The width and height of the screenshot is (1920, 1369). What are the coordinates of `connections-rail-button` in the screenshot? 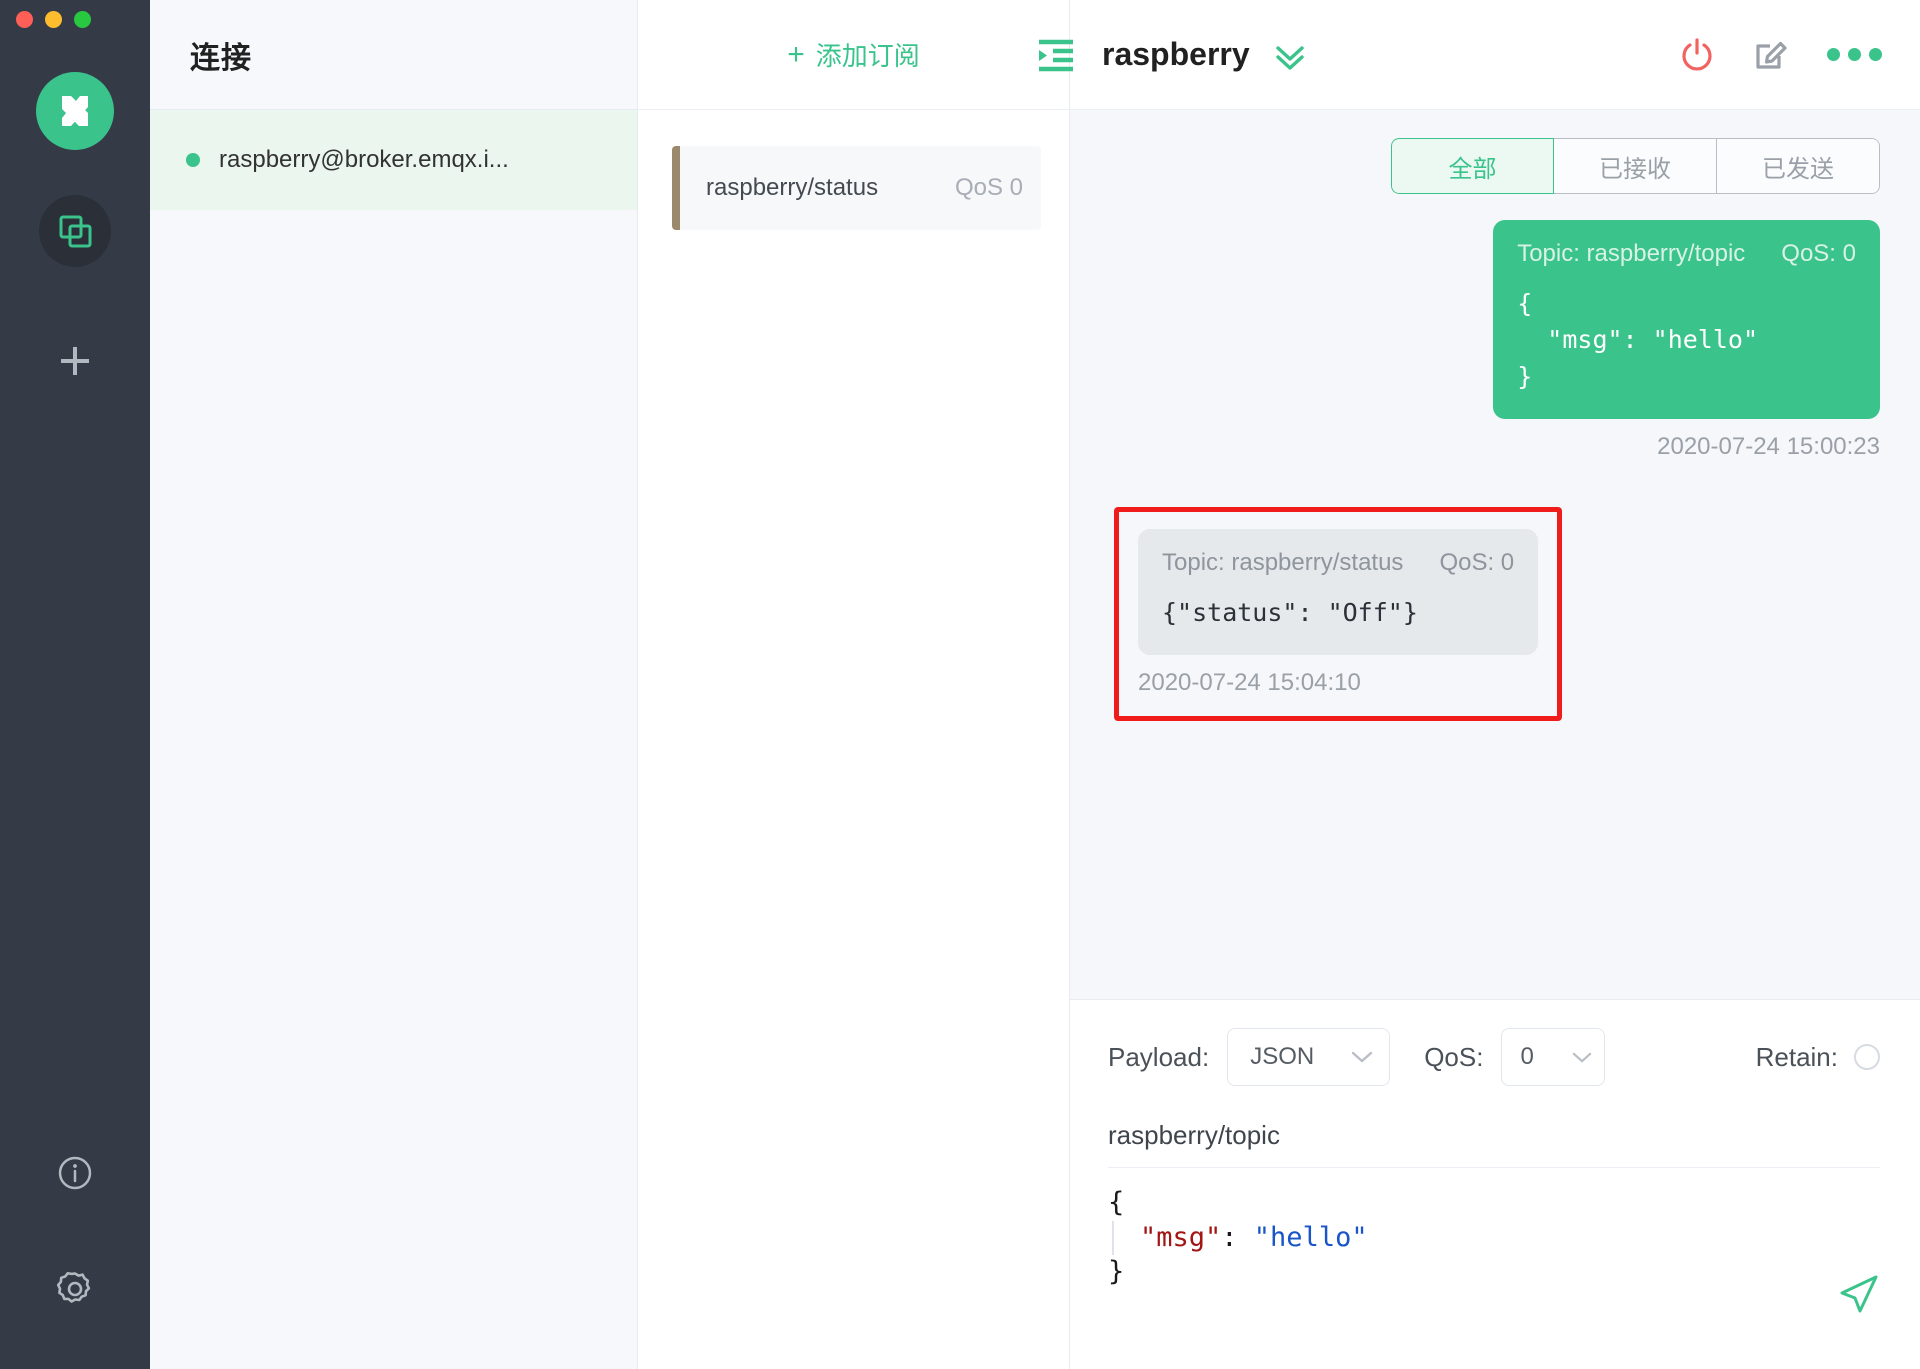 It's located at (75, 231).